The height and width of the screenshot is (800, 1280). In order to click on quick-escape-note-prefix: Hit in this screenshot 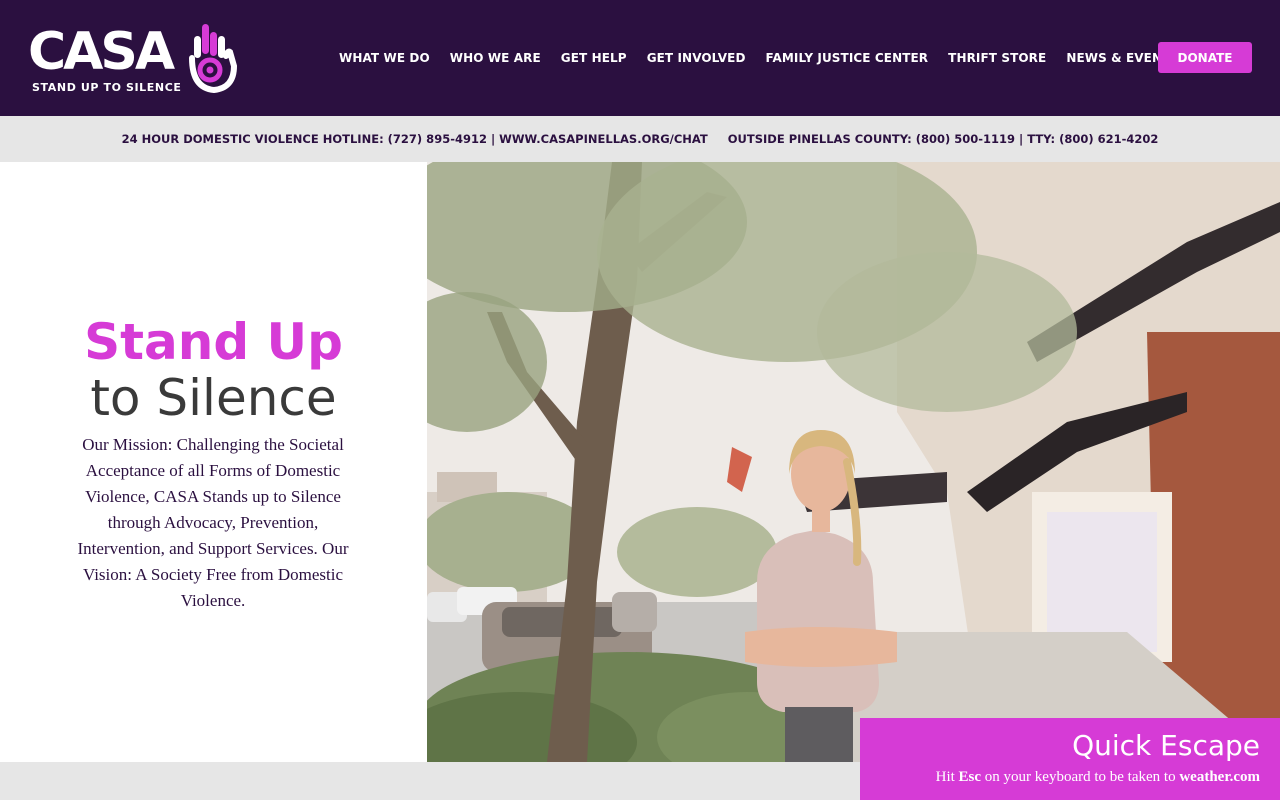, I will do `click(945, 777)`.